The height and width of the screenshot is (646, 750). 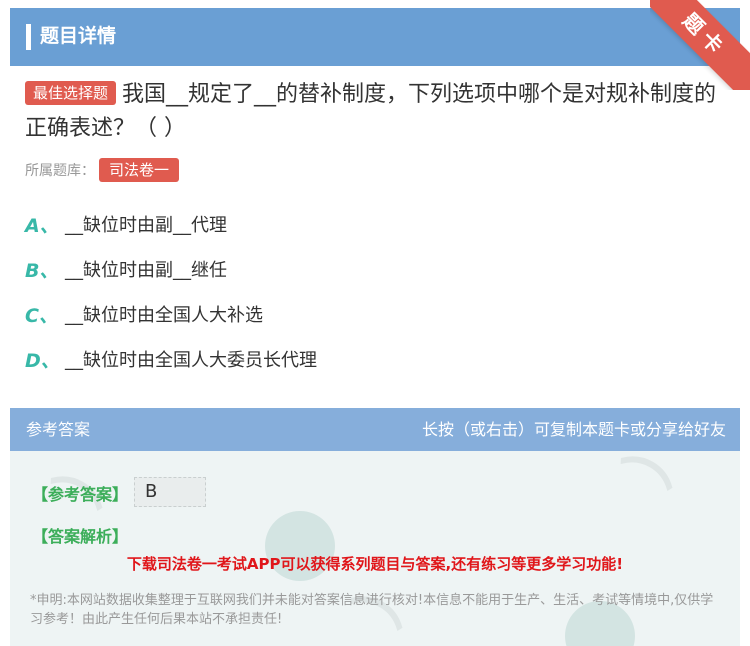 What do you see at coordinates (139, 170) in the screenshot?
I see `source-badge: 司法卷一` at bounding box center [139, 170].